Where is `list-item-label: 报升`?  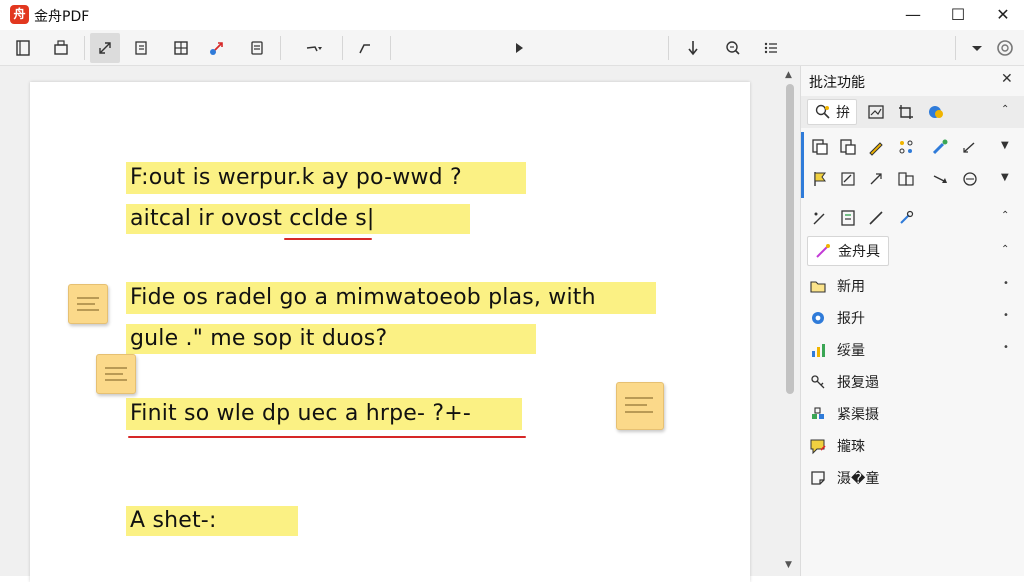
list-item-label: 报升 is located at coordinates (851, 319).